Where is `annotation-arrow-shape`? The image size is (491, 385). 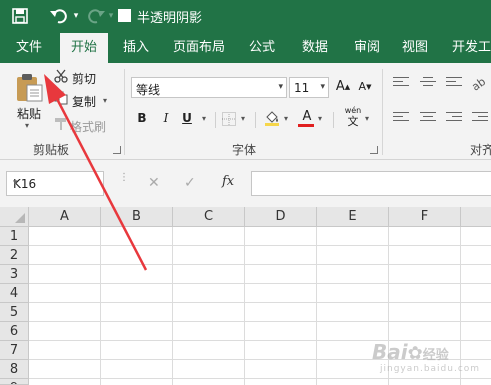 annotation-arrow-shape is located at coordinates (96, 172).